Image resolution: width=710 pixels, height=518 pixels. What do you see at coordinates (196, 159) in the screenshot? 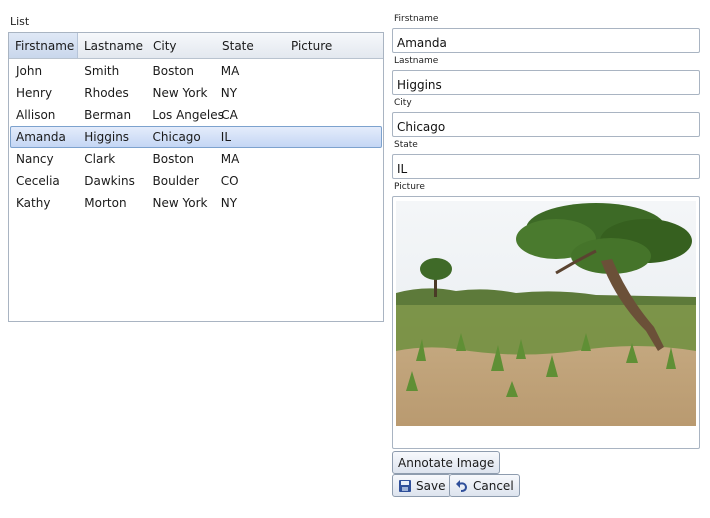
I see `table-row: Nancy Clark Boston MA` at bounding box center [196, 159].